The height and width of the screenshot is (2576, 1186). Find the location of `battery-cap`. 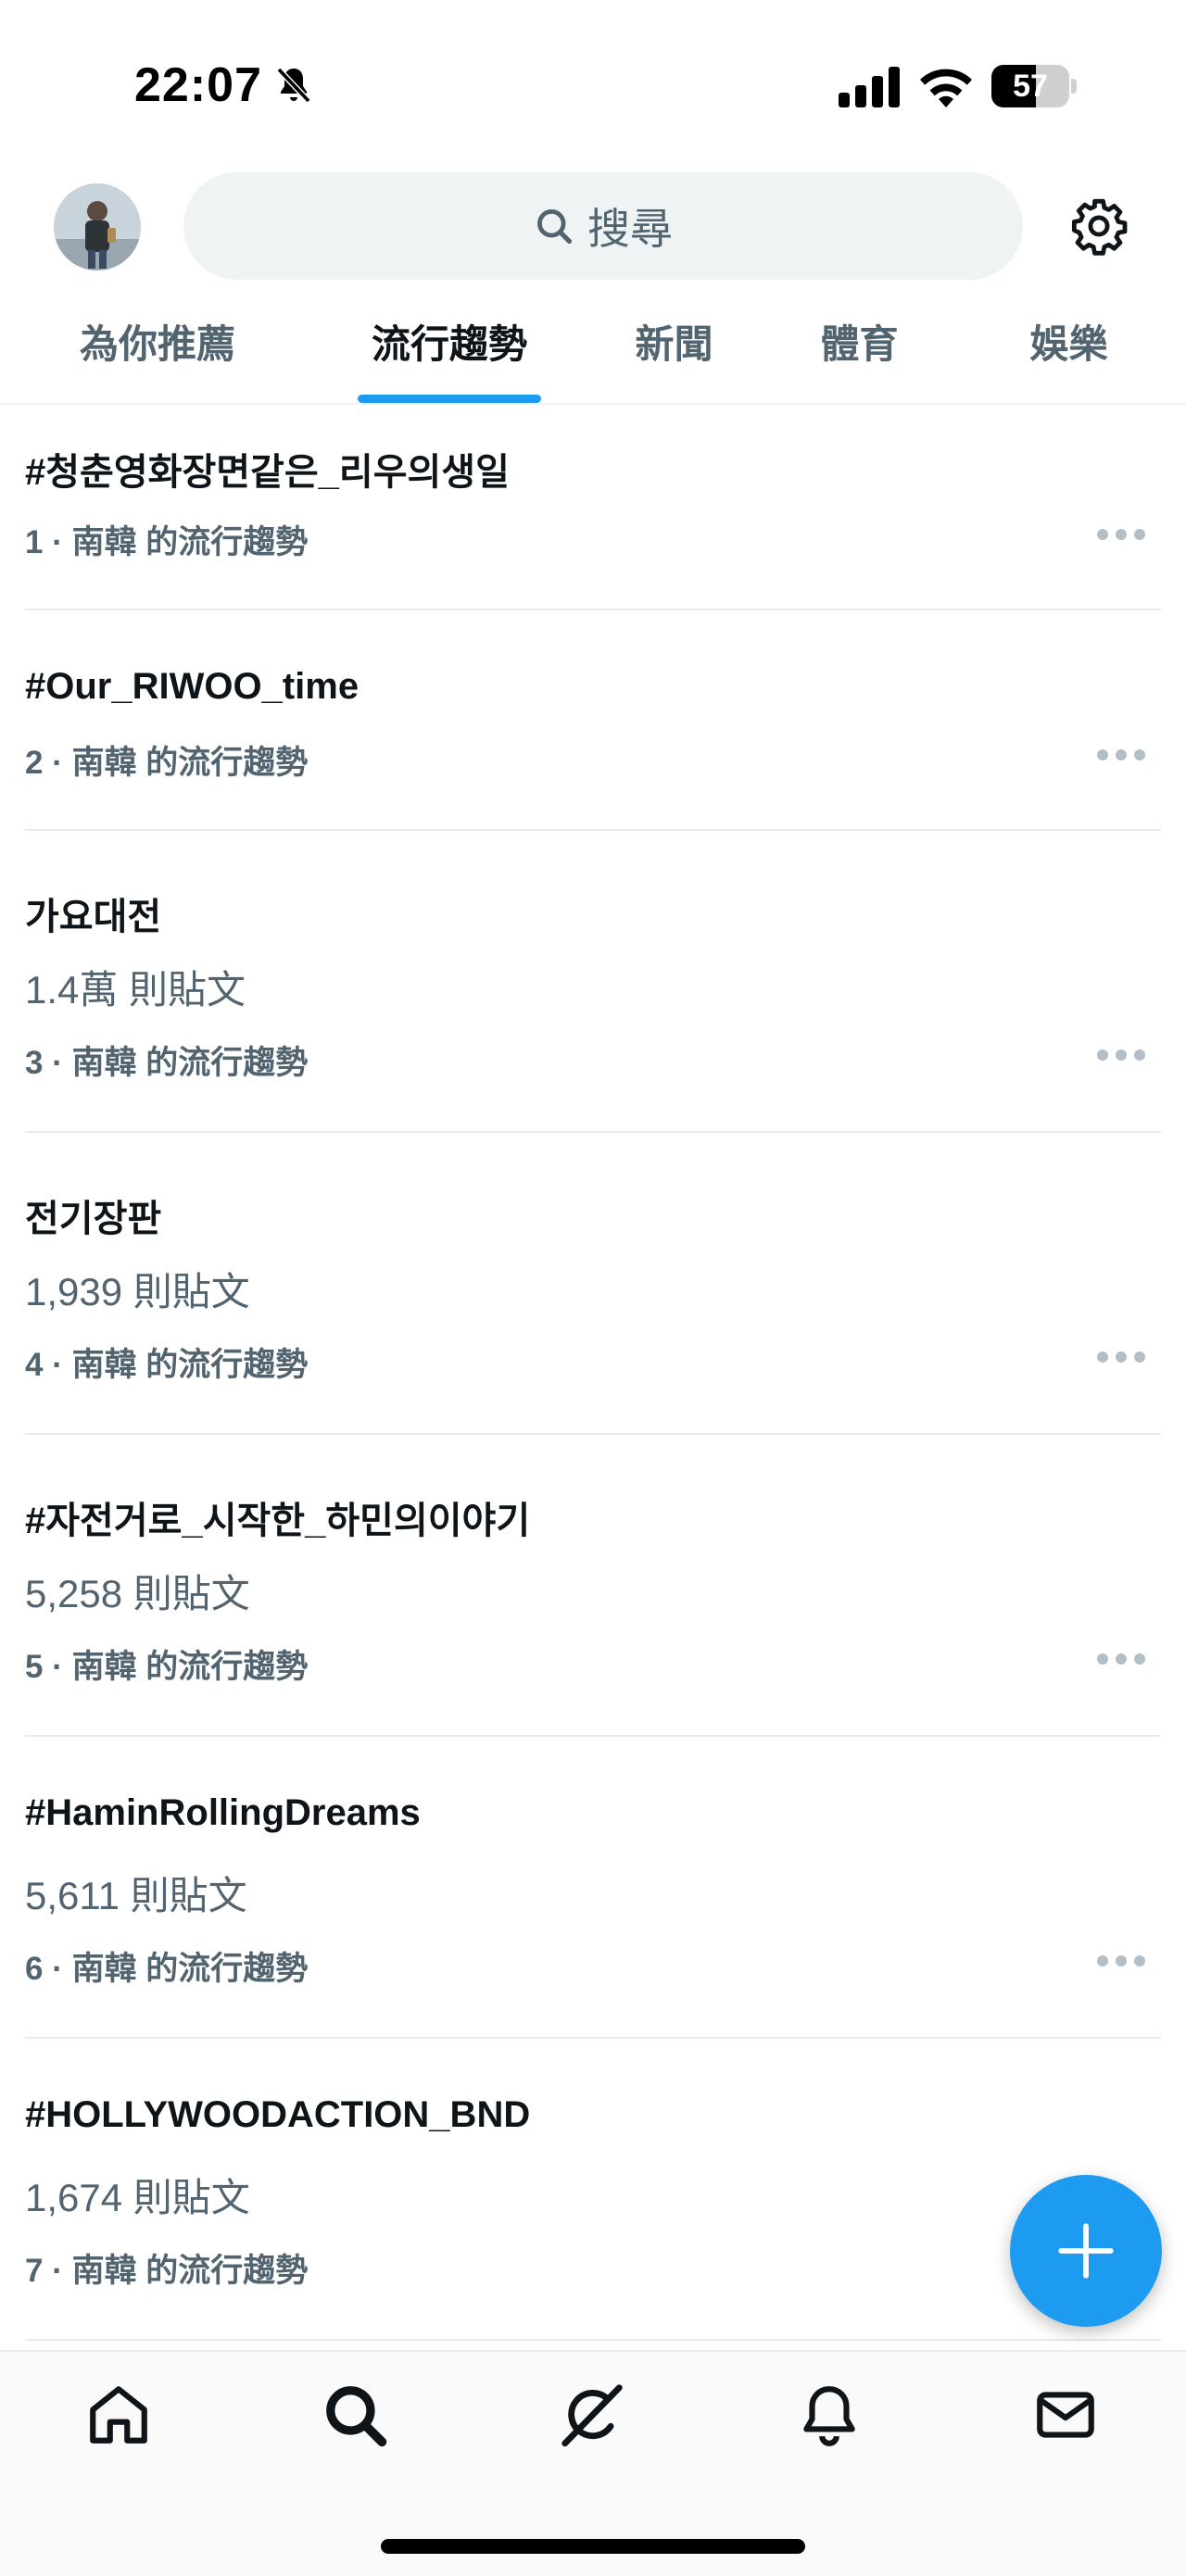

battery-cap is located at coordinates (1074, 86).